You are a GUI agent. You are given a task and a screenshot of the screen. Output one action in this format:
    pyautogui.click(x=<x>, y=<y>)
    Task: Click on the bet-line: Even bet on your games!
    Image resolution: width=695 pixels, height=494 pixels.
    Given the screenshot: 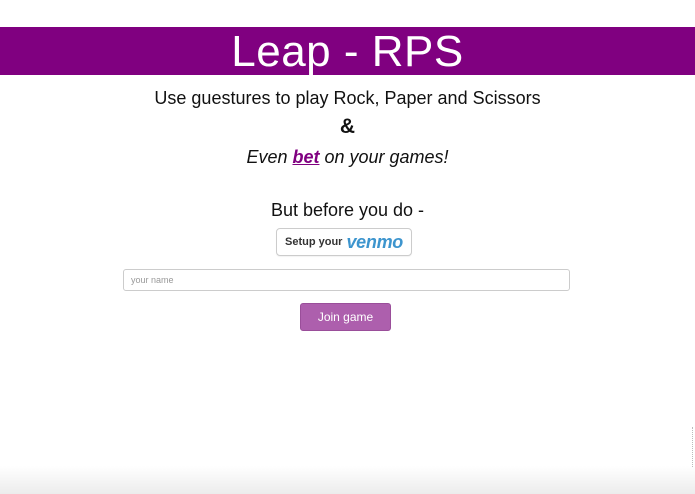 What is the action you would take?
    pyautogui.click(x=347, y=157)
    